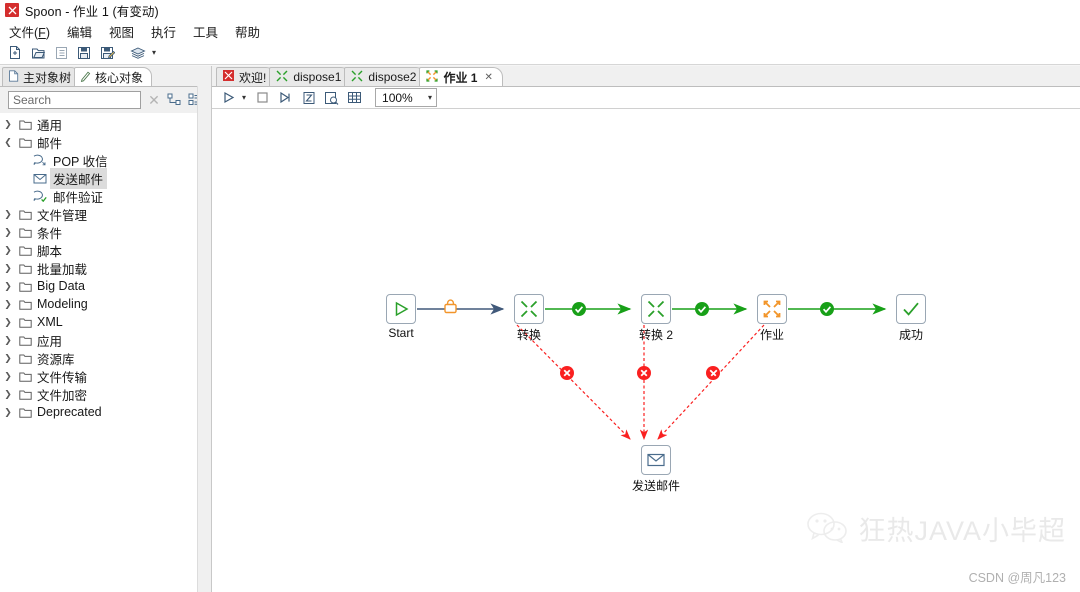 The height and width of the screenshot is (592, 1080). What do you see at coordinates (105, 250) in the screenshot?
I see `tree-item-script: ❯ 脚本` at bounding box center [105, 250].